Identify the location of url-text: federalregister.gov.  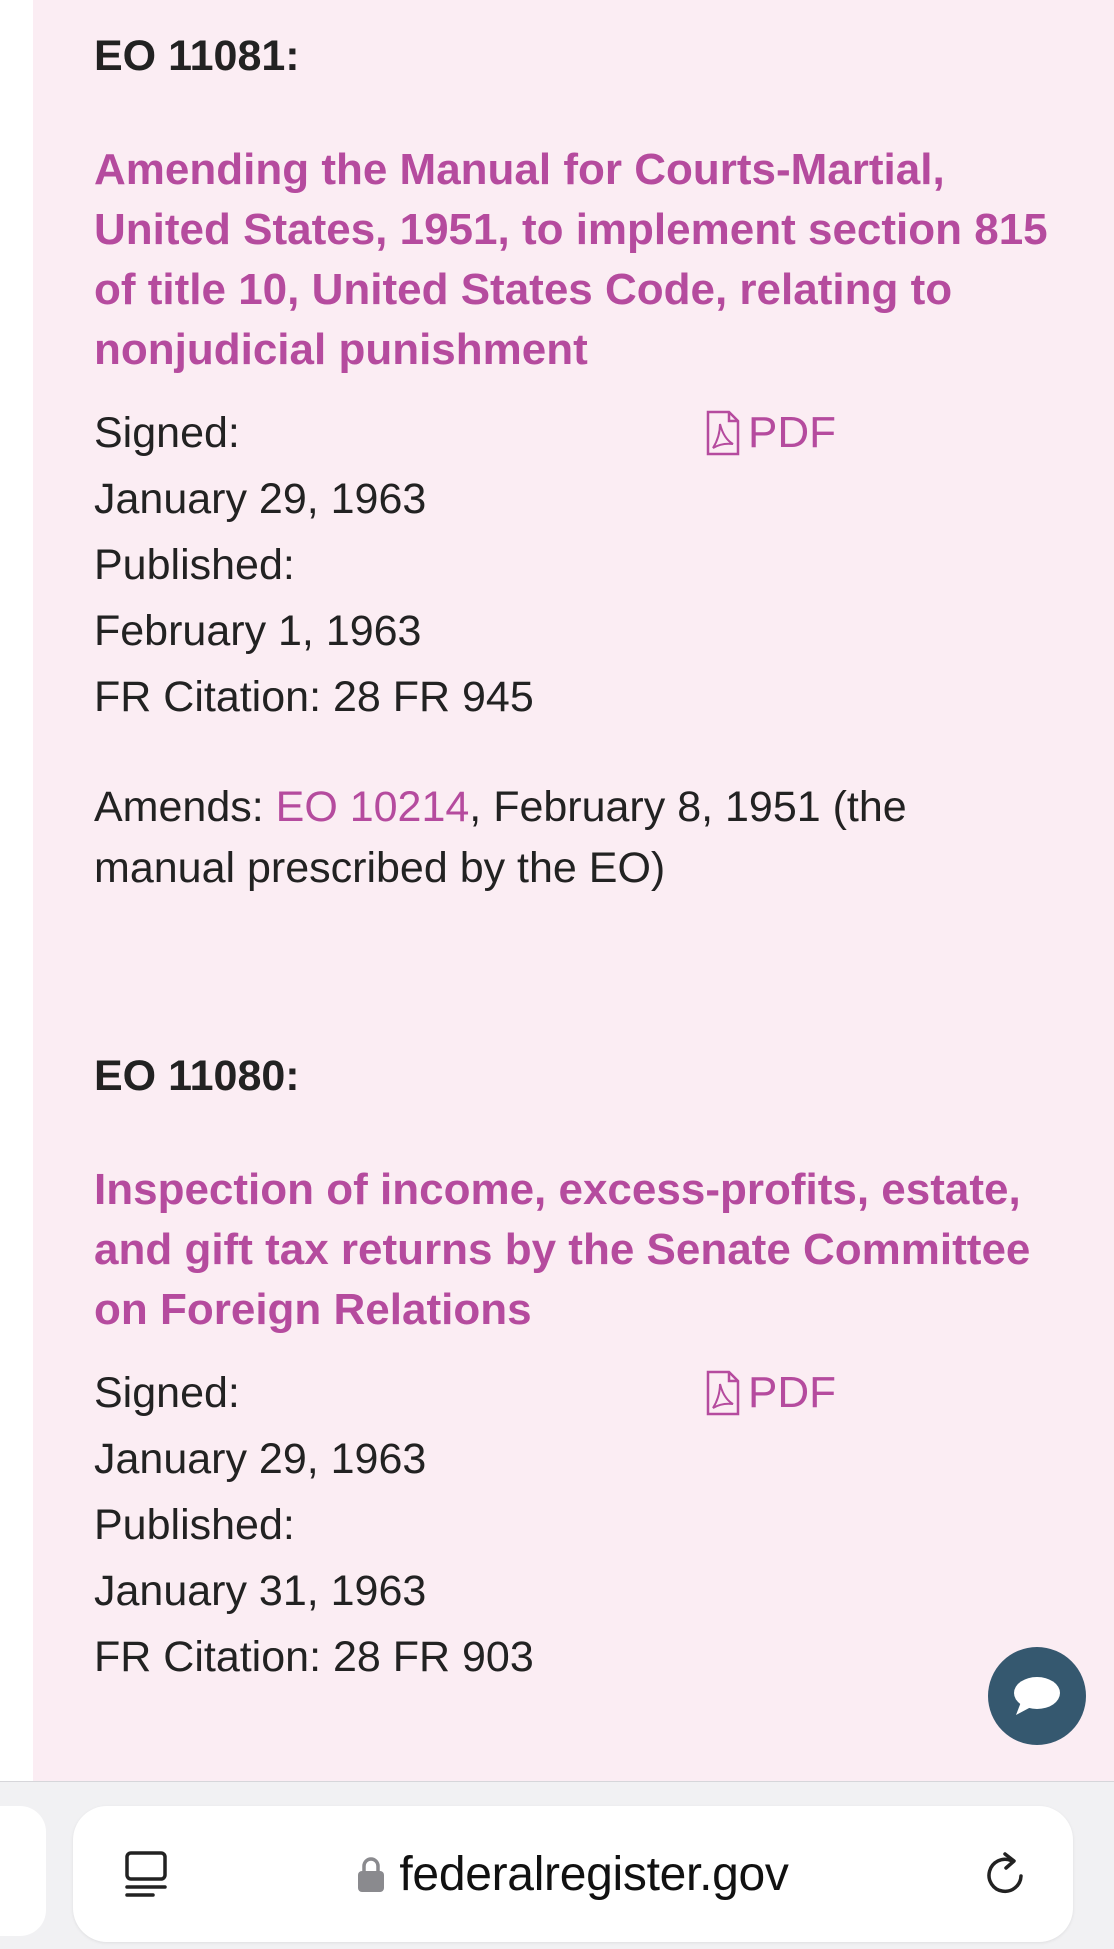
(594, 1874).